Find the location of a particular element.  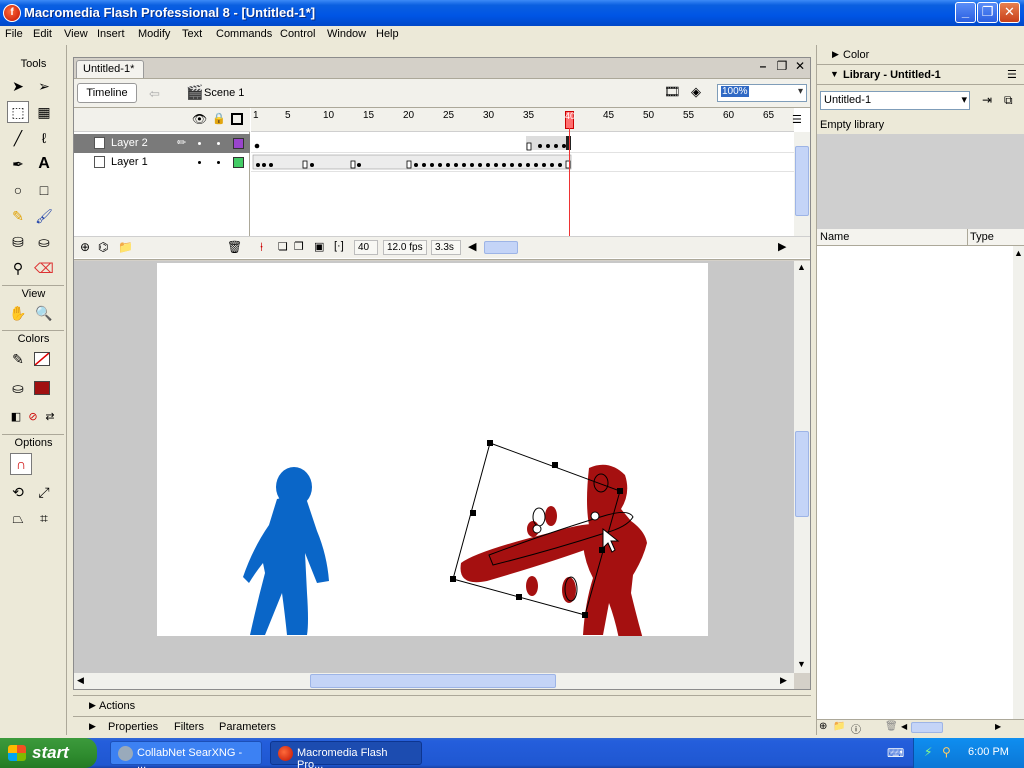

outline-square-icon is located at coordinates (237, 119).